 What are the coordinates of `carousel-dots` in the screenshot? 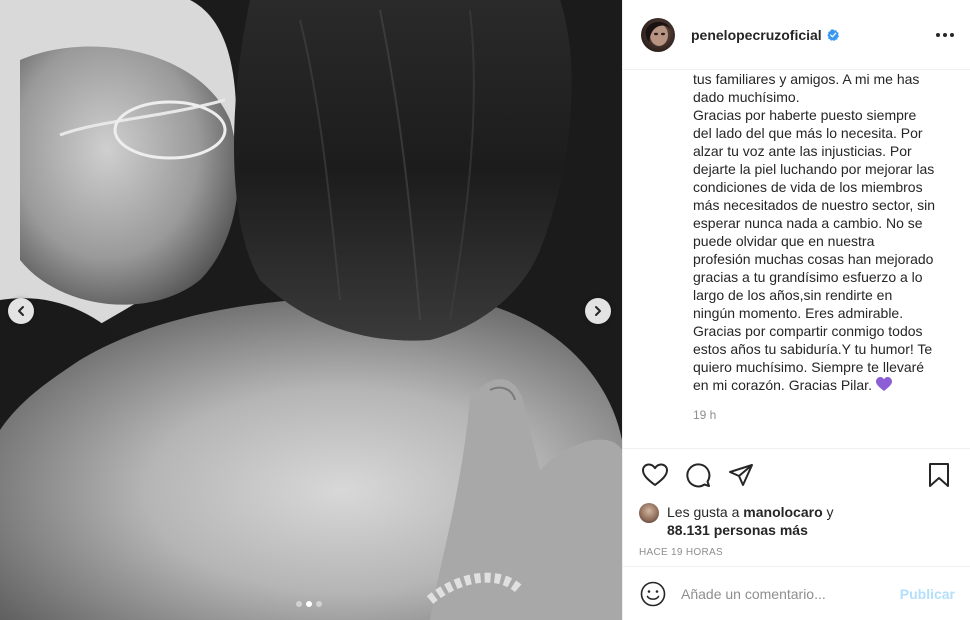 It's located at (309, 604).